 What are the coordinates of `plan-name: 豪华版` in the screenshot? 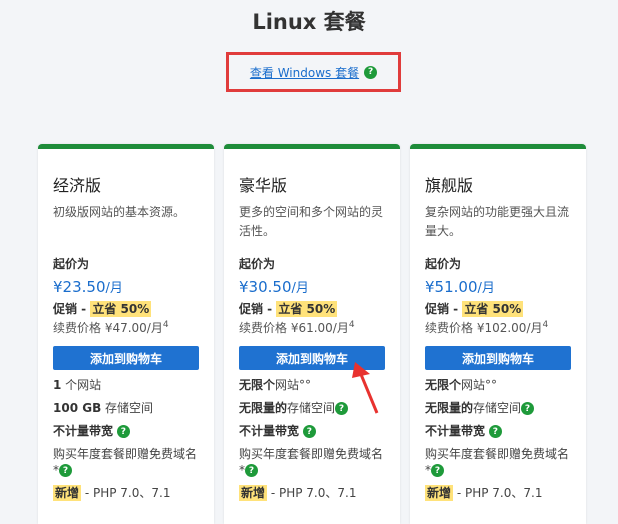 It's located at (263, 185).